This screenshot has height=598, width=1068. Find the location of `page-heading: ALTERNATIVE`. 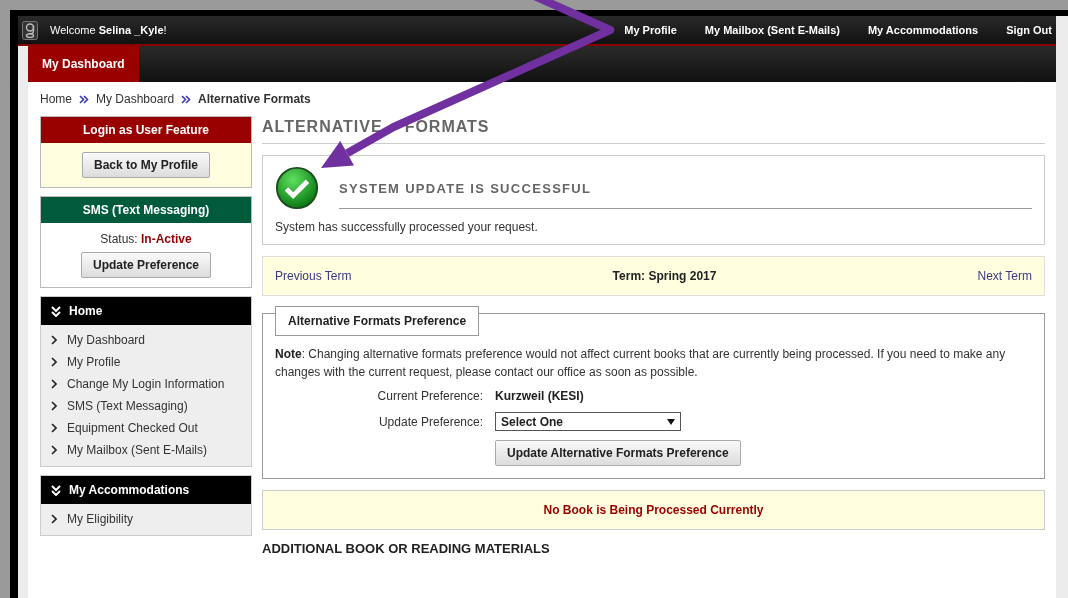

page-heading: ALTERNATIVE is located at coordinates (322, 127).